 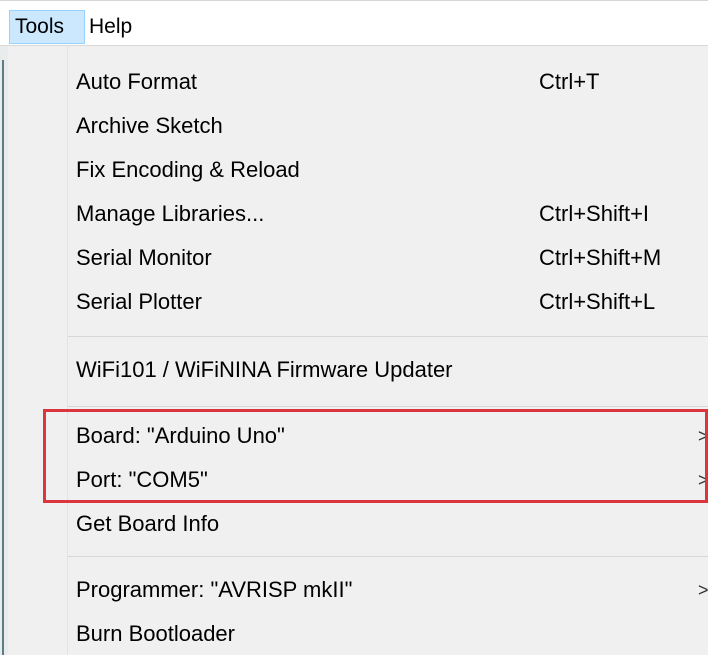 What do you see at coordinates (358, 126) in the screenshot?
I see `menu-item-archive-sketch: Archive Sketch` at bounding box center [358, 126].